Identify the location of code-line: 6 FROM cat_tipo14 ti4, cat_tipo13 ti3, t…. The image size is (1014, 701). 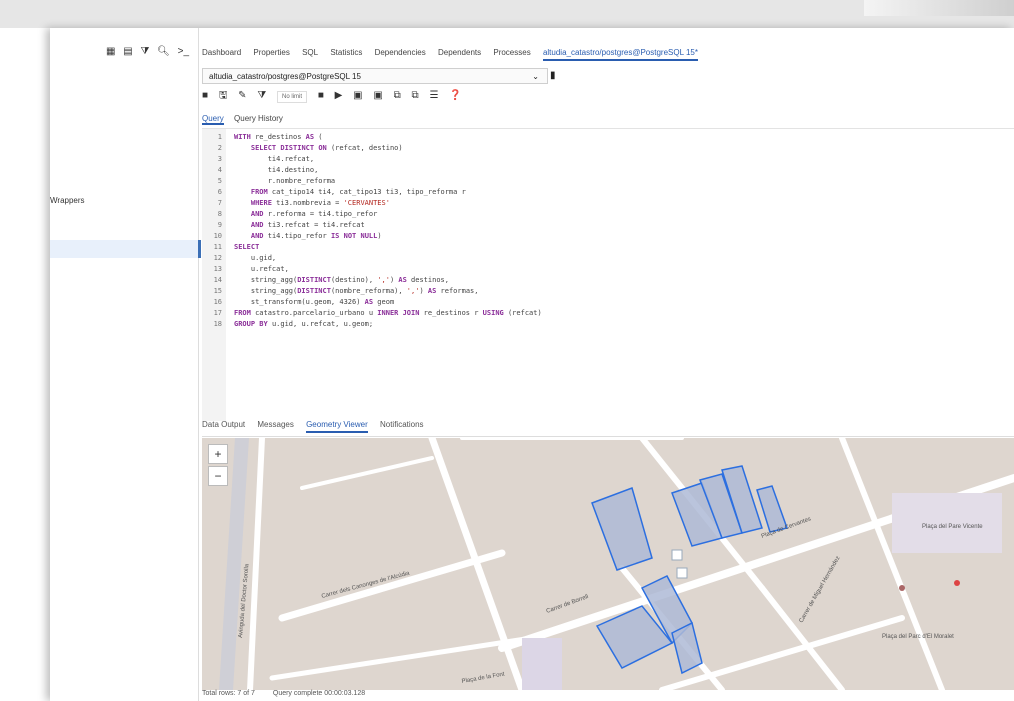
(334, 193).